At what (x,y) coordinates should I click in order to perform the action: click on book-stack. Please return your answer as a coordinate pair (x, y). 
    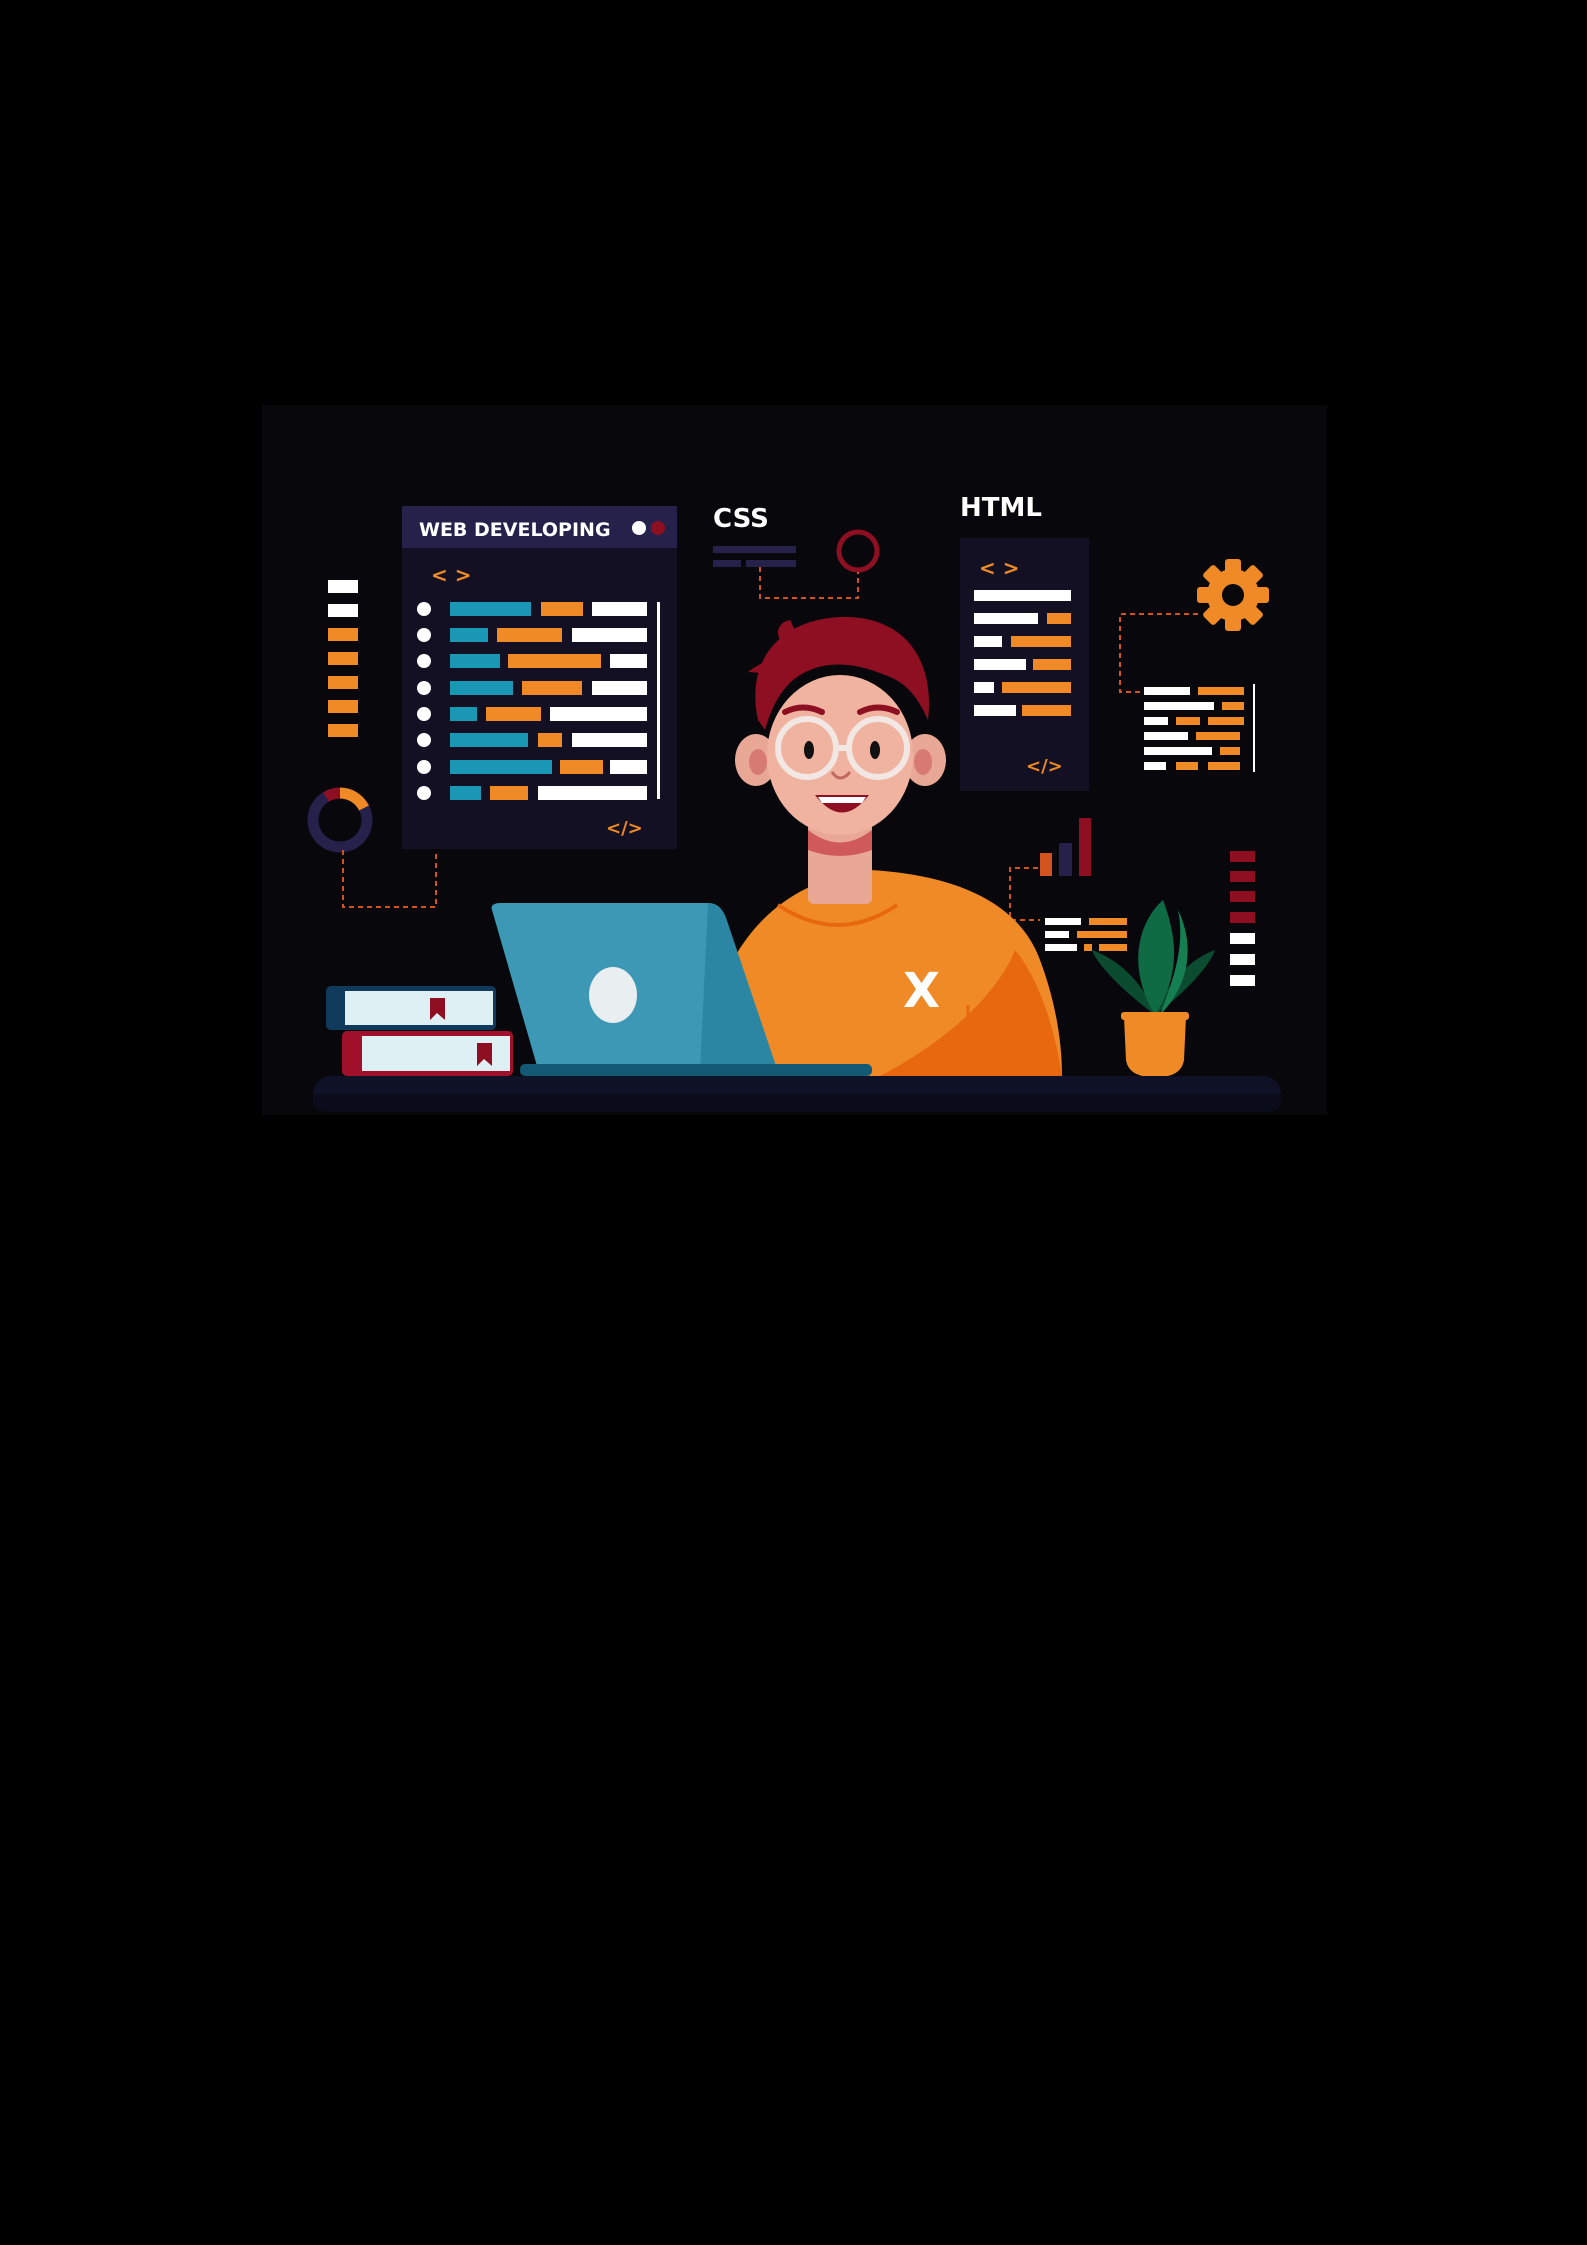
    Looking at the image, I should click on (419, 1031).